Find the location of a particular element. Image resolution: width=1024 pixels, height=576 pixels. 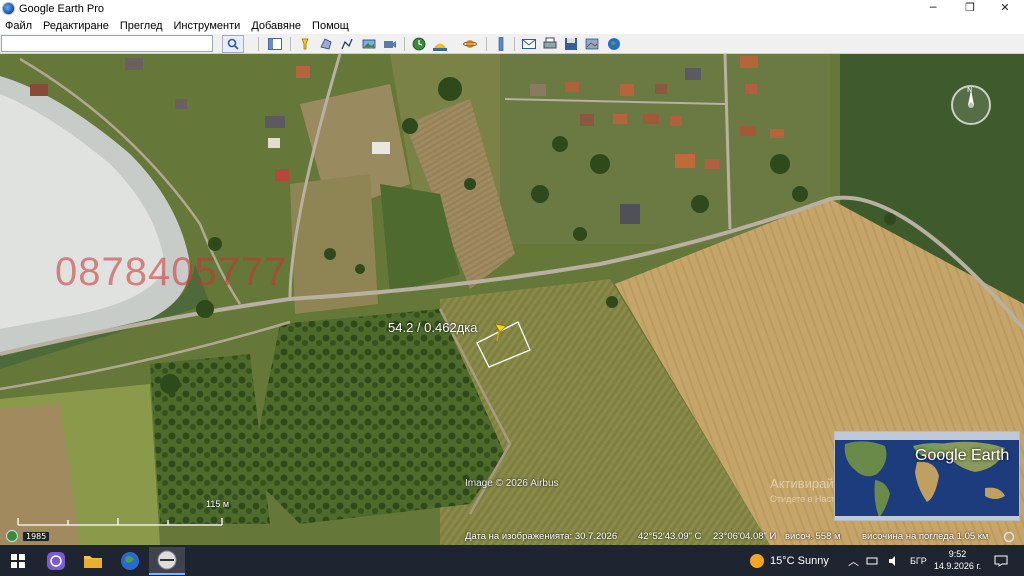

menu-tools: Инструменти is located at coordinates (206, 26).